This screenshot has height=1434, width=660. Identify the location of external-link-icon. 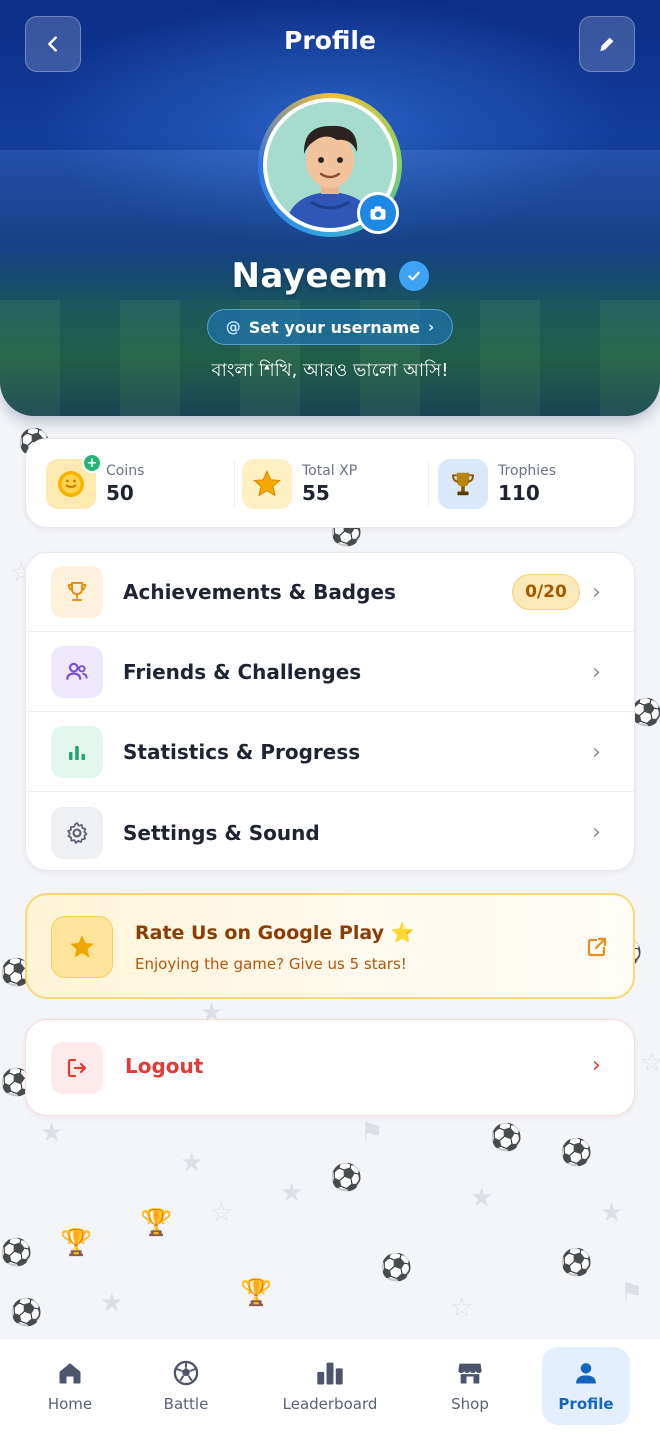
(597, 949).